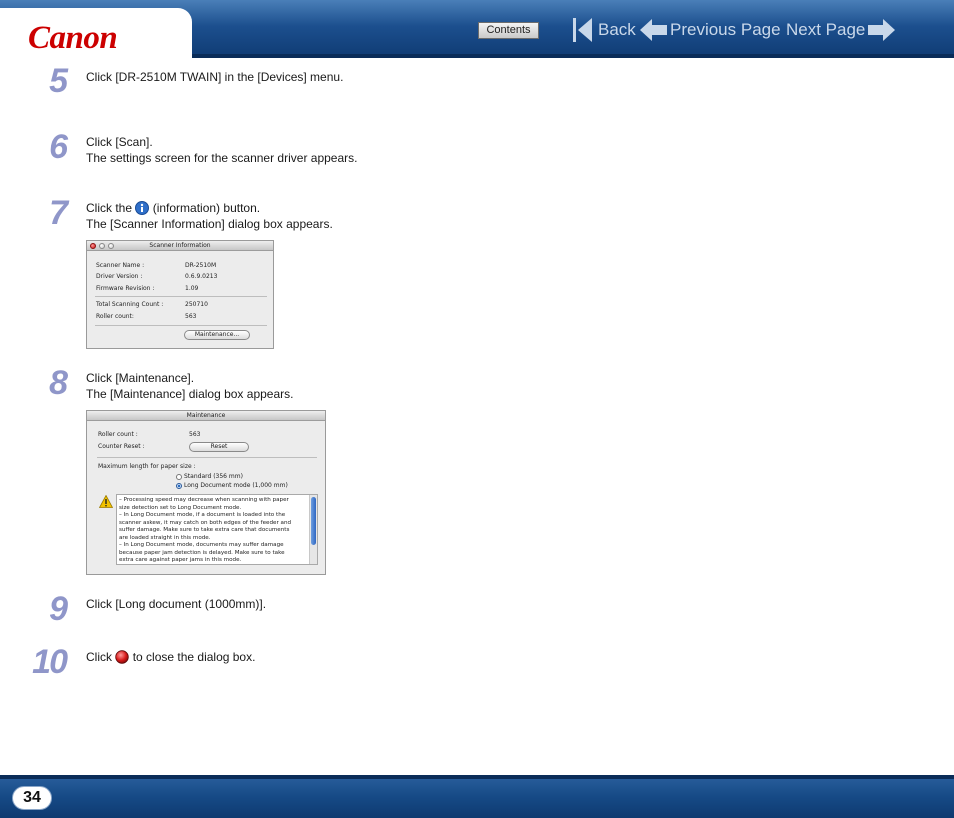 Image resolution: width=954 pixels, height=818 pixels. I want to click on step-line: Click the (information) button., so click(209, 208).